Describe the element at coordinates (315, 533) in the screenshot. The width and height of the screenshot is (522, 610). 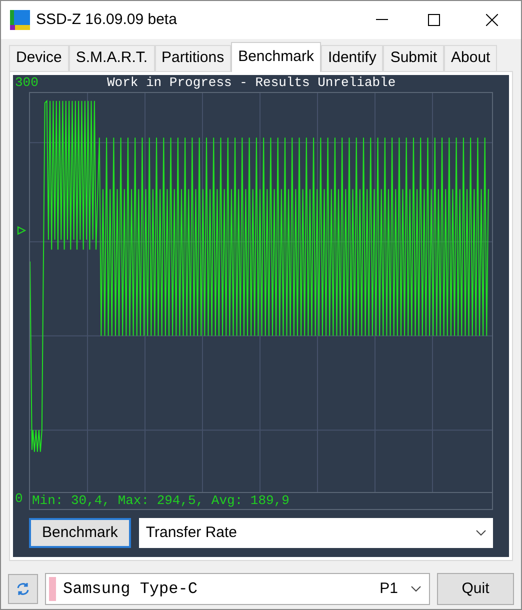
I see `test-select: Transfer Rate` at that location.